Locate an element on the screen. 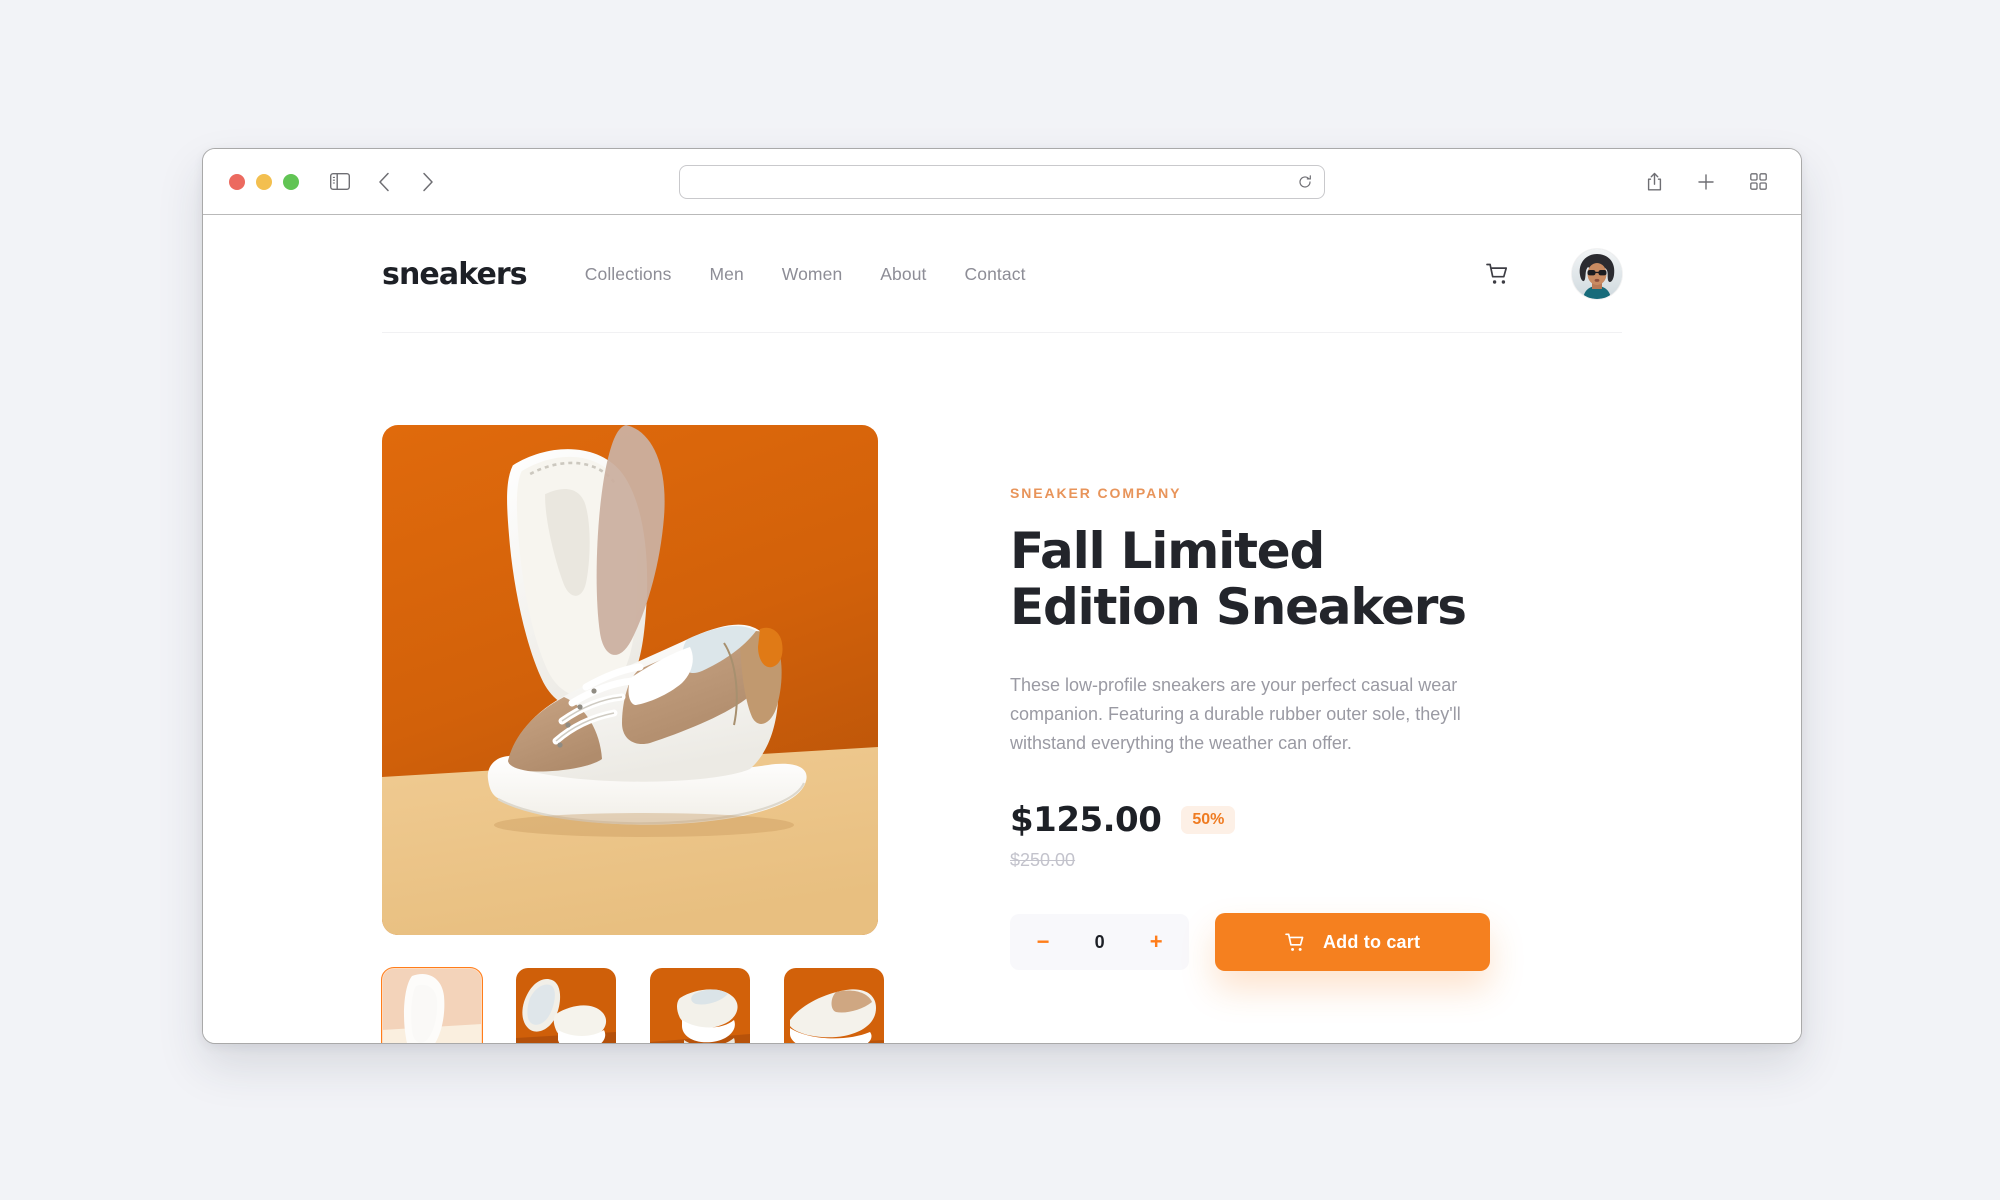  main-navigation: Collections Men Women About Contact is located at coordinates (805, 274).